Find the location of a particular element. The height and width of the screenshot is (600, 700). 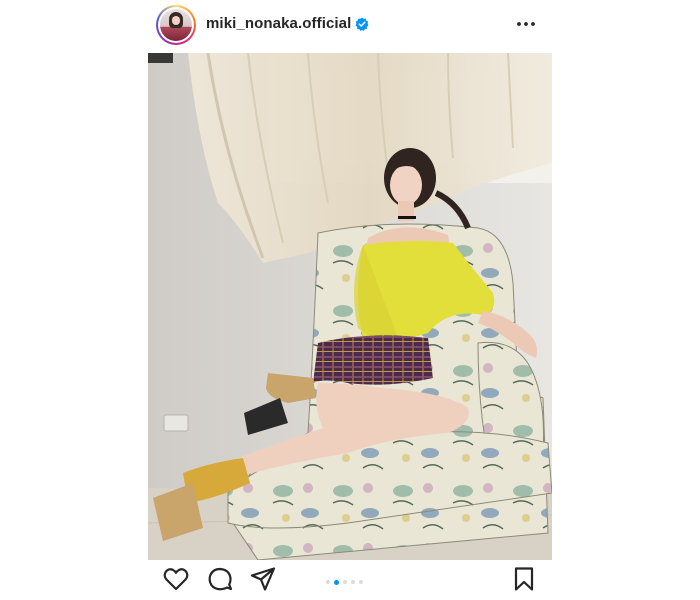

verified-badge-icon is located at coordinates (362, 24).